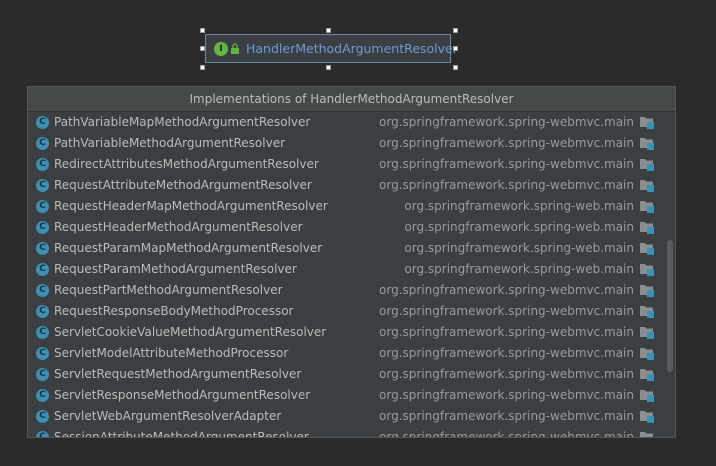  I want to click on class-name: PathVariableMethodArgumentResolver, so click(170, 143).